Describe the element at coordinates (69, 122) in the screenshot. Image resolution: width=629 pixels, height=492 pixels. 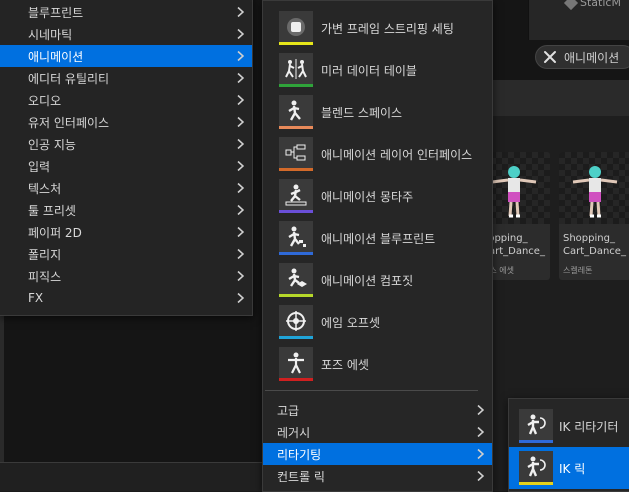
I see `category-menu-item-label: 유저 인터페이스` at that location.